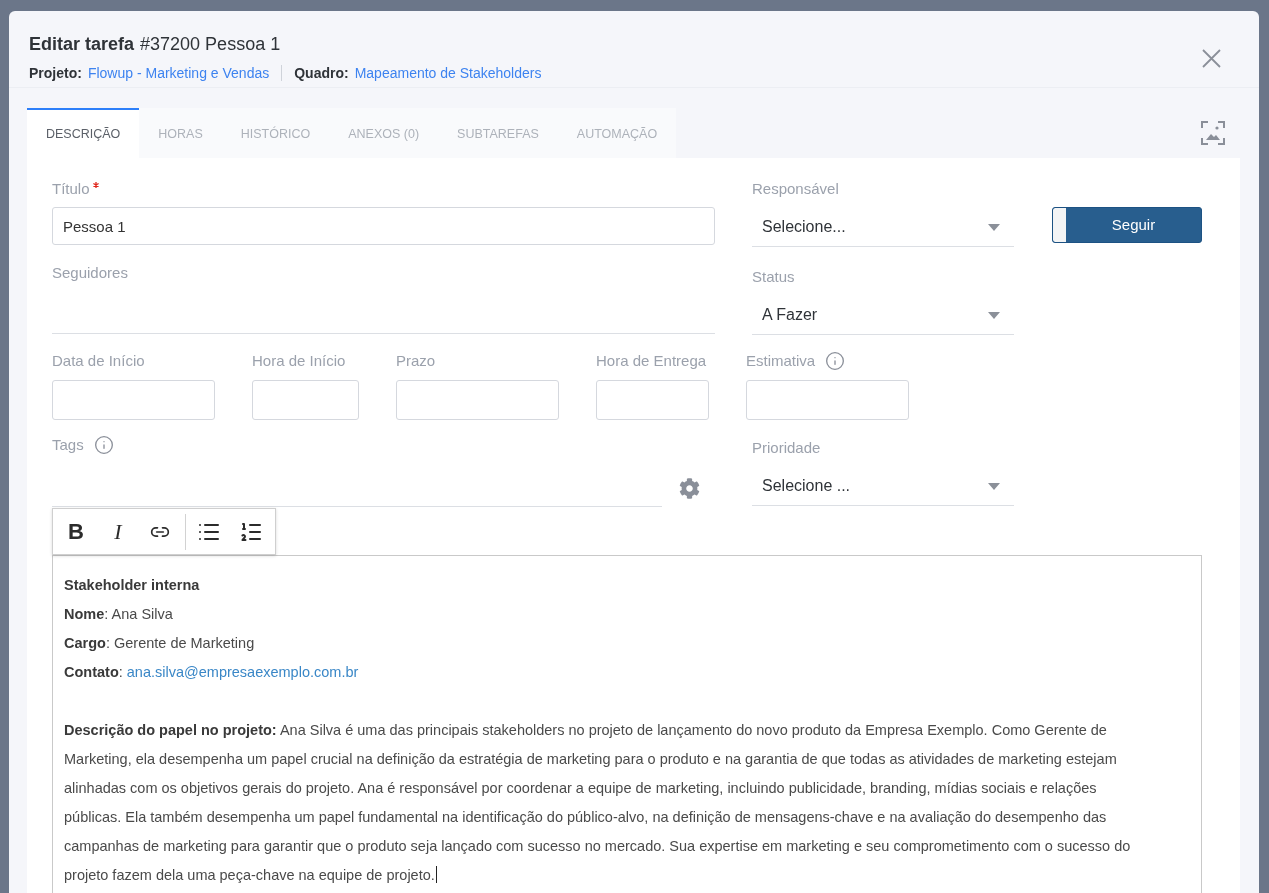 This screenshot has width=1269, height=893. Describe the element at coordinates (178, 73) in the screenshot. I see `project-link: Flowup - Marketing e Vendas` at that location.